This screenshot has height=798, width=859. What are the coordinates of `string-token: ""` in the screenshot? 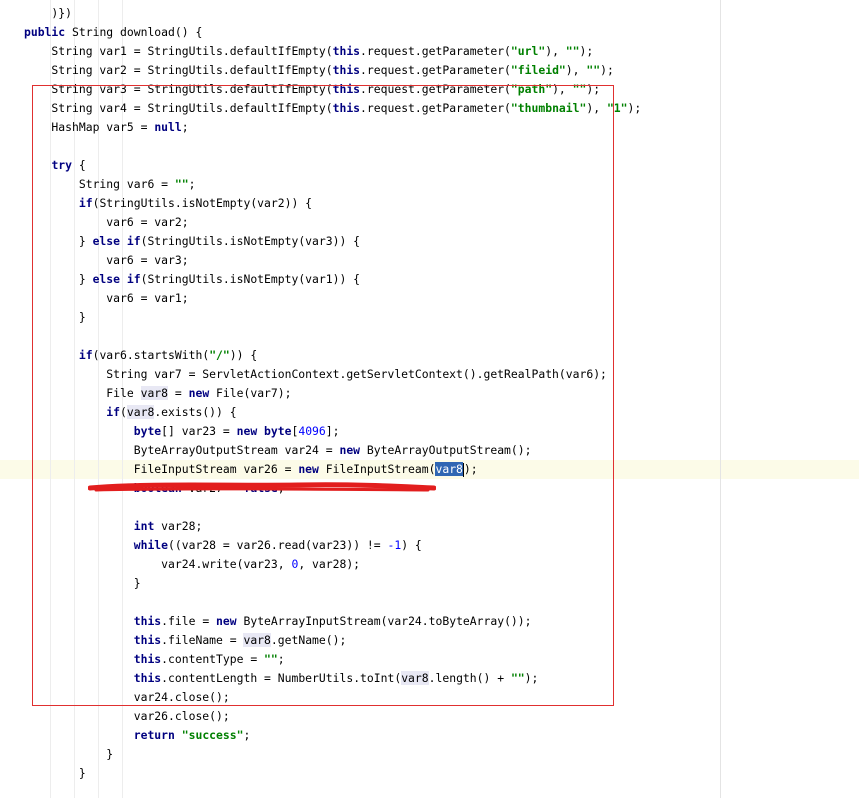 It's located at (517, 678).